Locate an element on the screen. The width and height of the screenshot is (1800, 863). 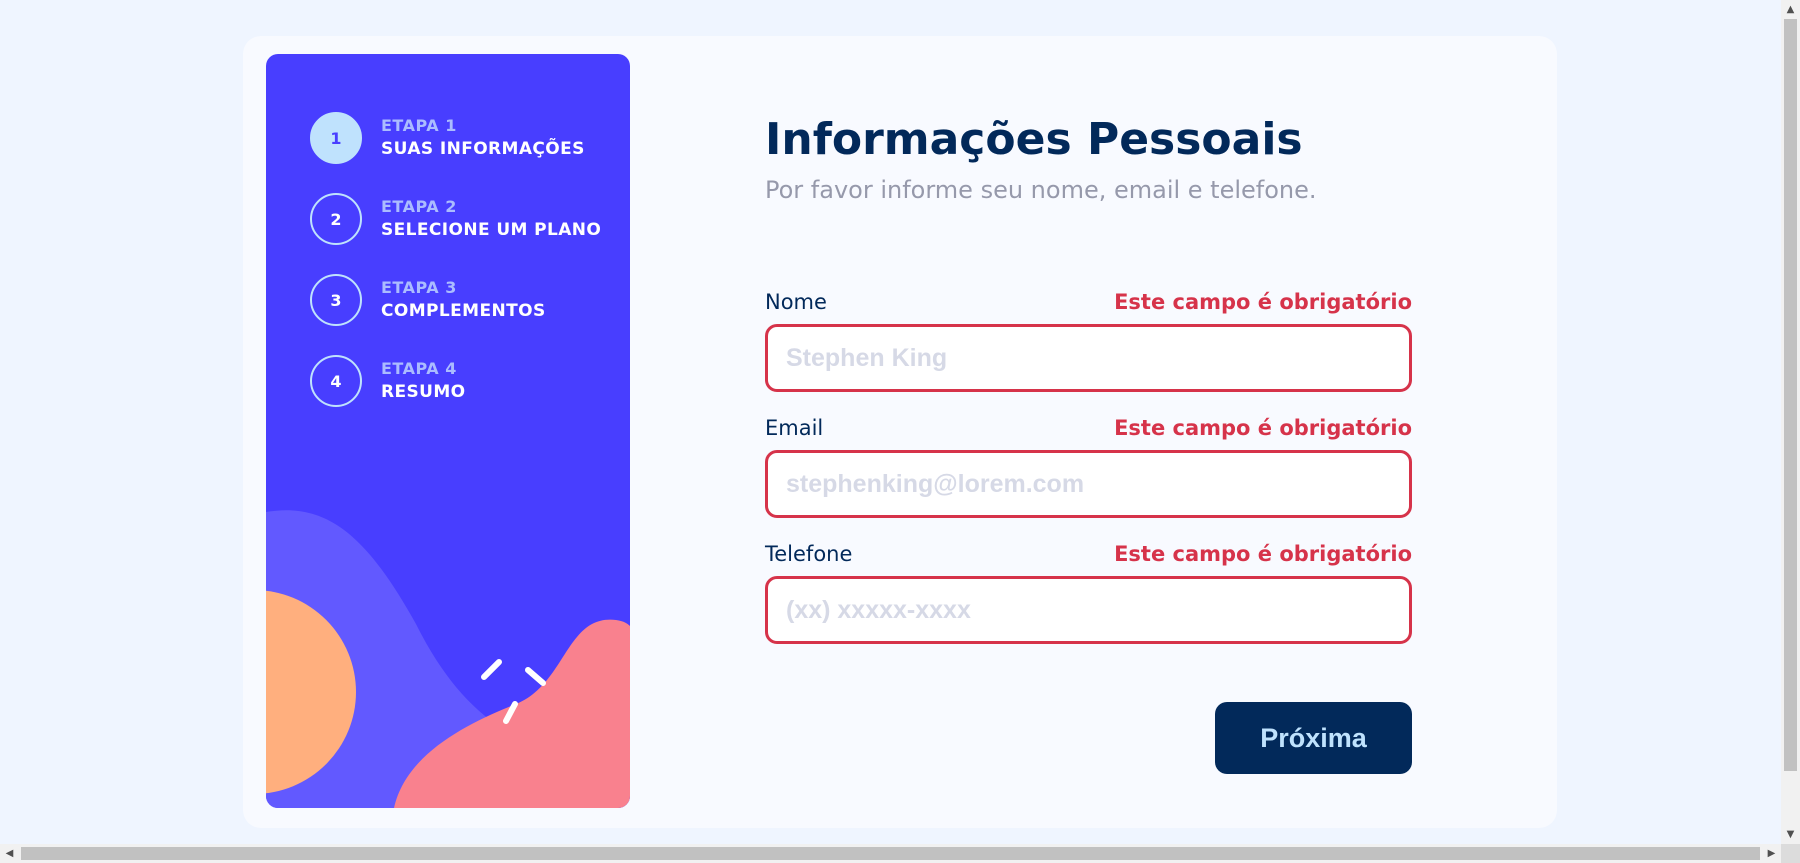
email-label: Email is located at coordinates (794, 428).